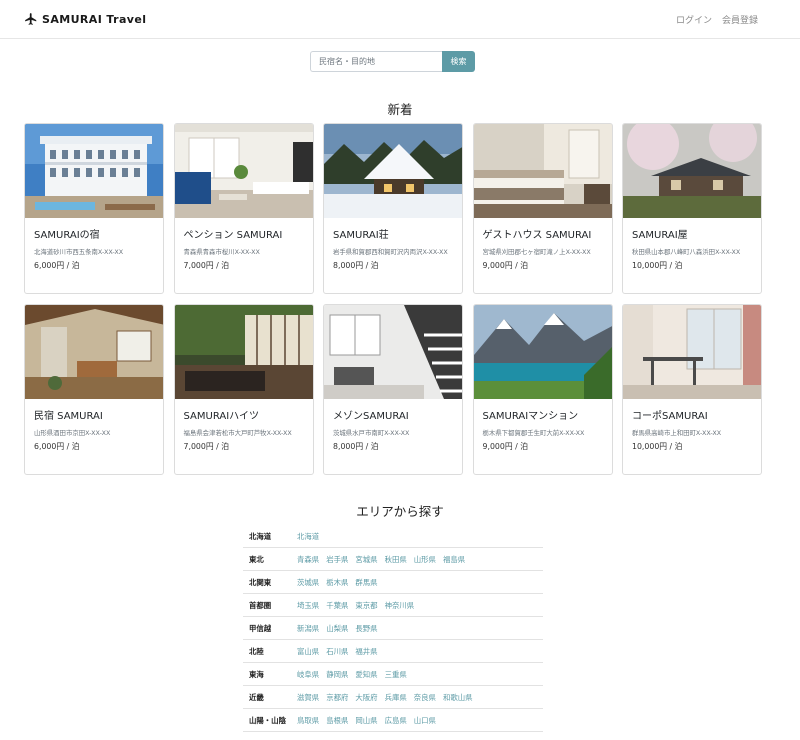 The height and width of the screenshot is (740, 800). I want to click on region-label: 近畿, so click(256, 697).